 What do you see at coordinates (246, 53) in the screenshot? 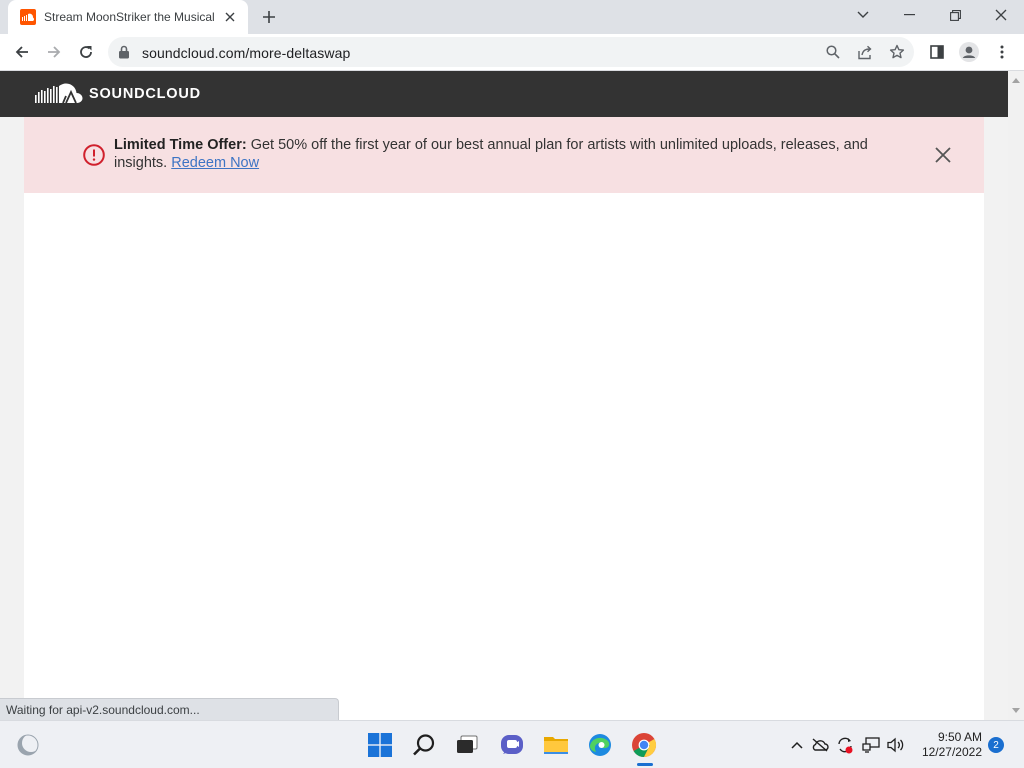
I see `url-text: soundcloud.com/more-deltaswap` at bounding box center [246, 53].